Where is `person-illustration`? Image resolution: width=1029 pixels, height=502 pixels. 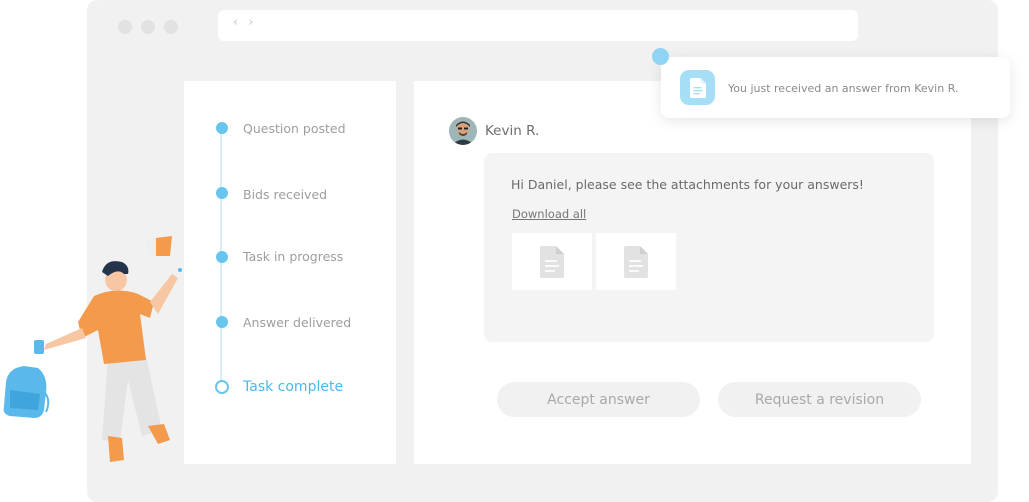
person-illustration is located at coordinates (92, 349).